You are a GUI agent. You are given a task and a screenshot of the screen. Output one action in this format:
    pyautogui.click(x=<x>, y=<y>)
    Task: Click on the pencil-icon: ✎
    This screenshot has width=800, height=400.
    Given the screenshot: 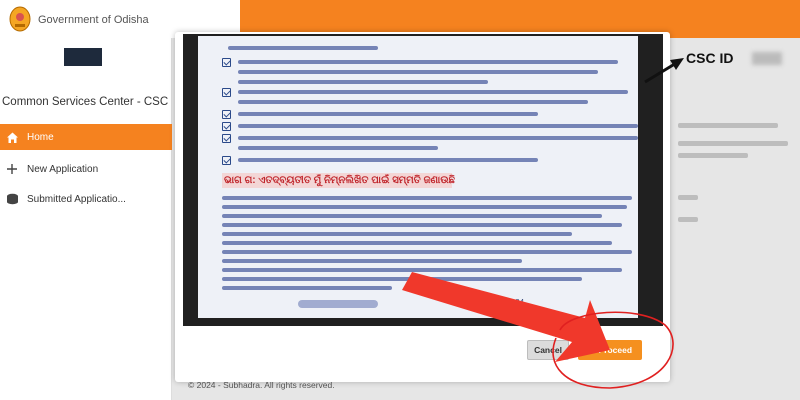 What is the action you would take?
    pyautogui.click(x=591, y=349)
    